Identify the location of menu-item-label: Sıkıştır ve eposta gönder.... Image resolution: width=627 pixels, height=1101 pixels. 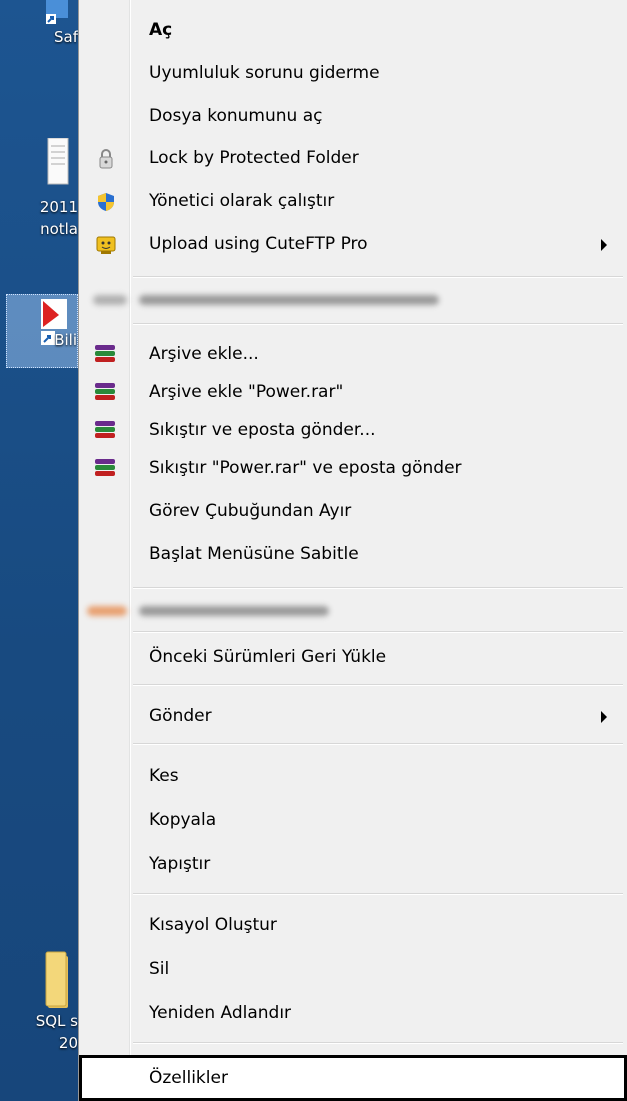
(262, 430).